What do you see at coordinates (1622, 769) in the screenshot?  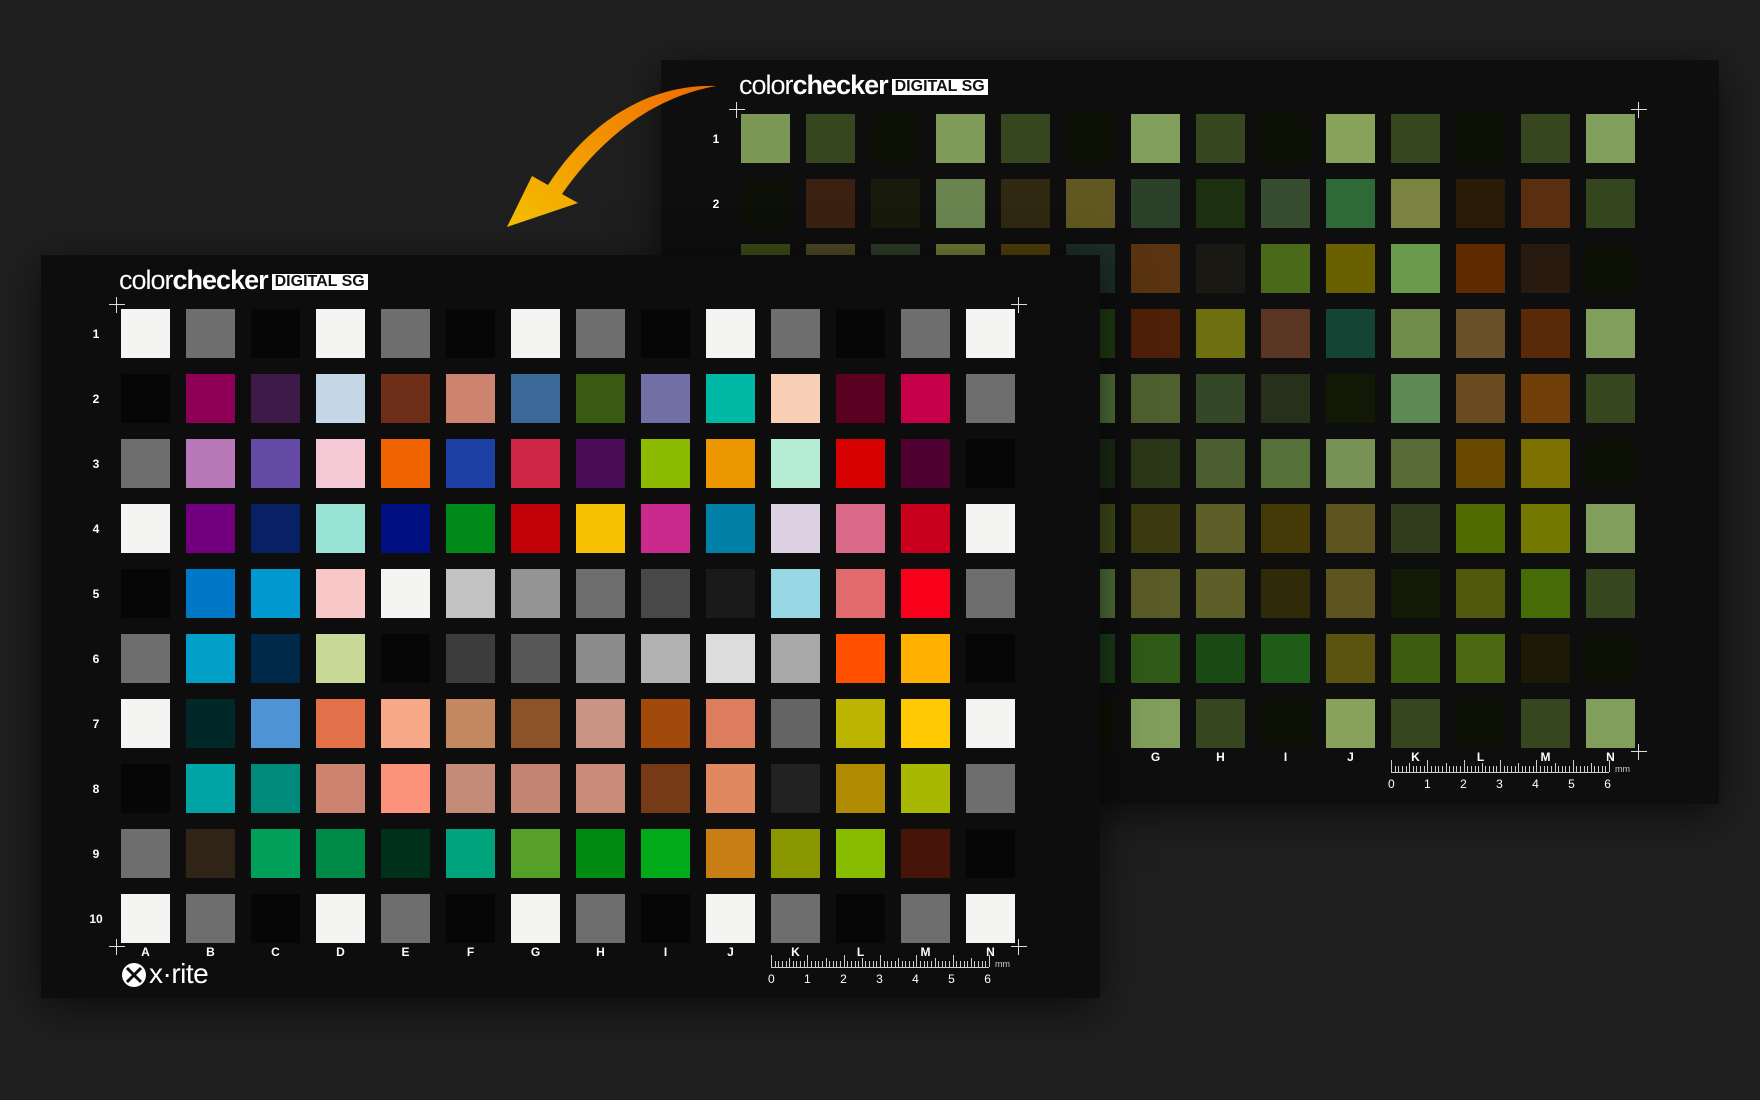 I see `ruler-unit: mm` at bounding box center [1622, 769].